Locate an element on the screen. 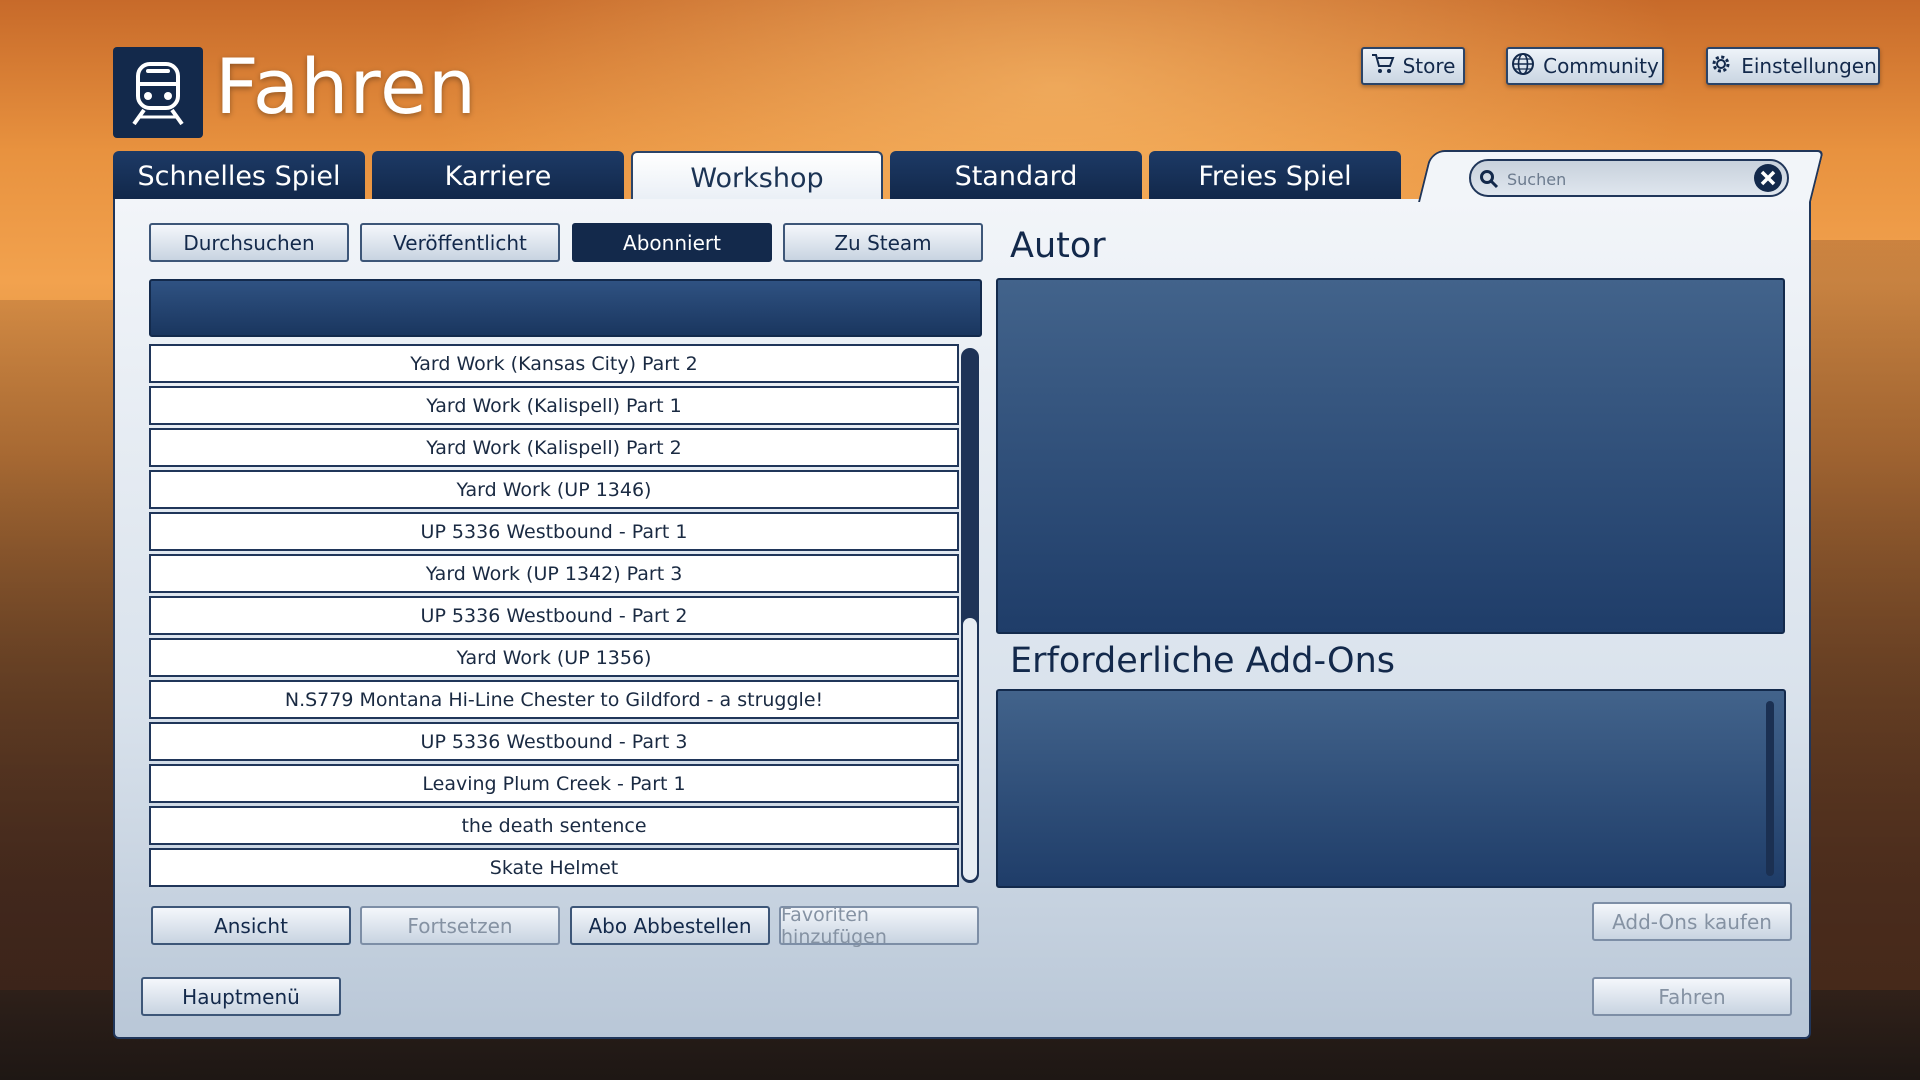 This screenshot has width=1920, height=1080. subtab-abonniert: Abonniert is located at coordinates (672, 242).